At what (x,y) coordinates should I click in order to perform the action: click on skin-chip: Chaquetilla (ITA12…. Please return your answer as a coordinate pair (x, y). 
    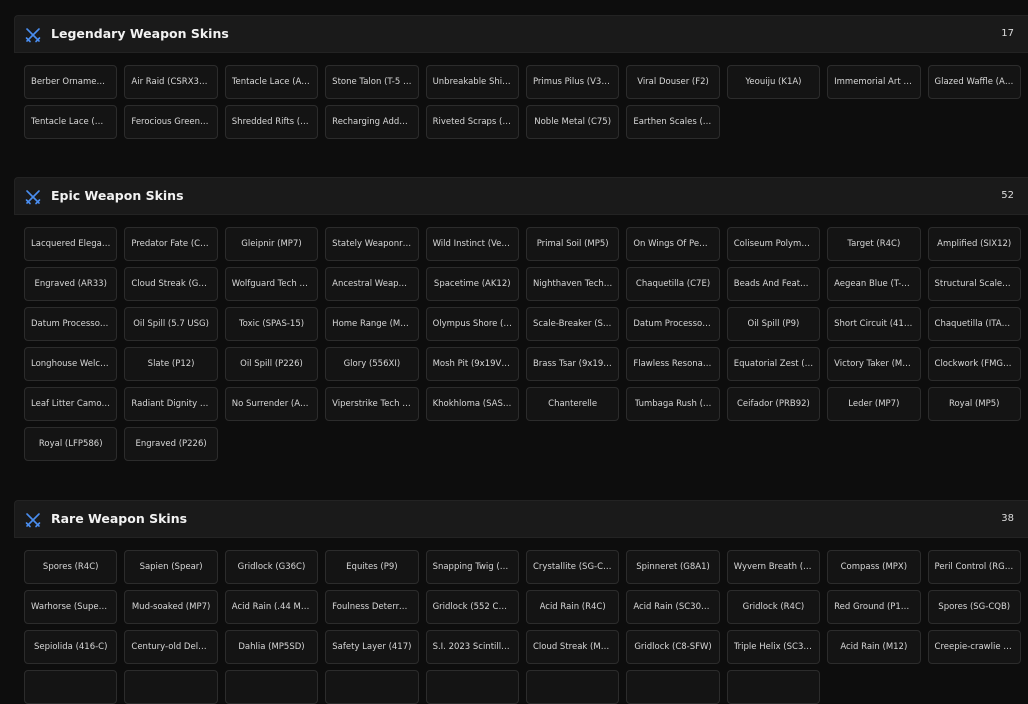
    Looking at the image, I should click on (974, 324).